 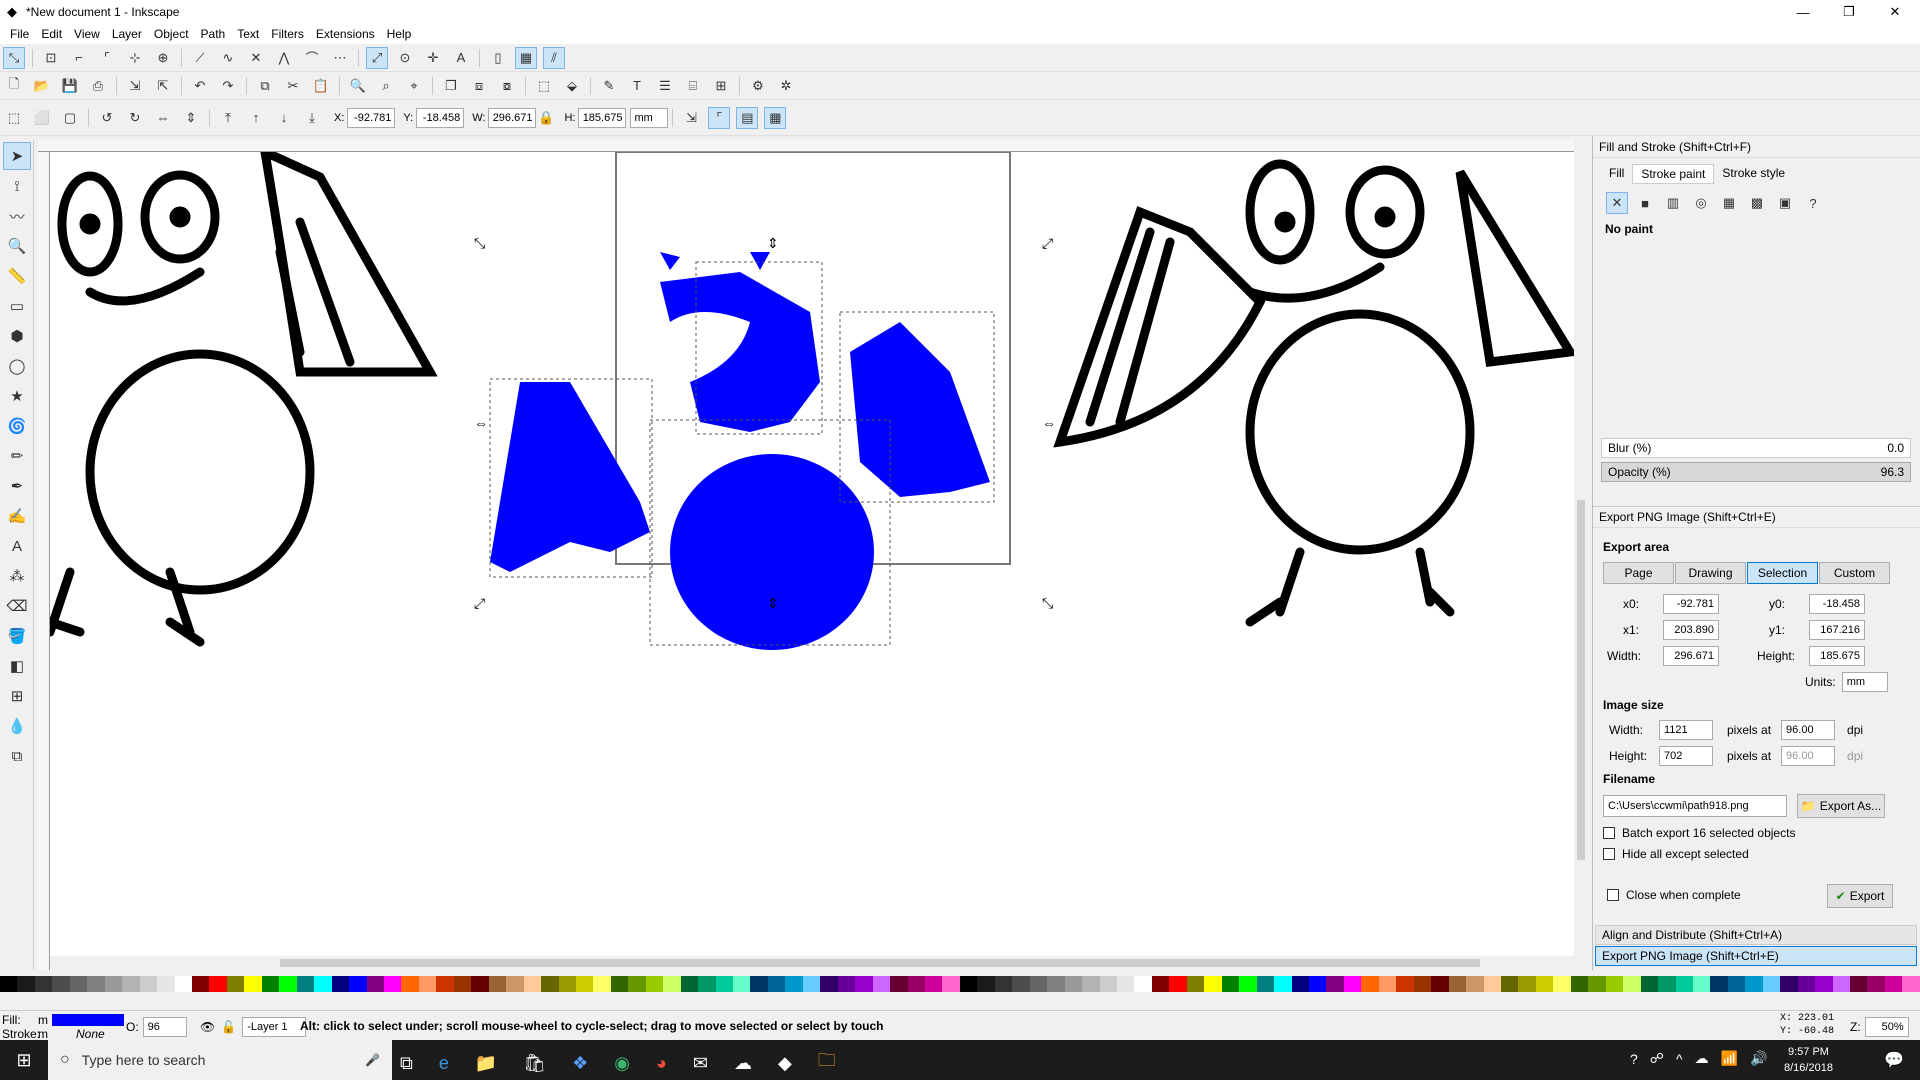 What do you see at coordinates (377, 57) in the screenshot?
I see `snap-others-icon: ⤢` at bounding box center [377, 57].